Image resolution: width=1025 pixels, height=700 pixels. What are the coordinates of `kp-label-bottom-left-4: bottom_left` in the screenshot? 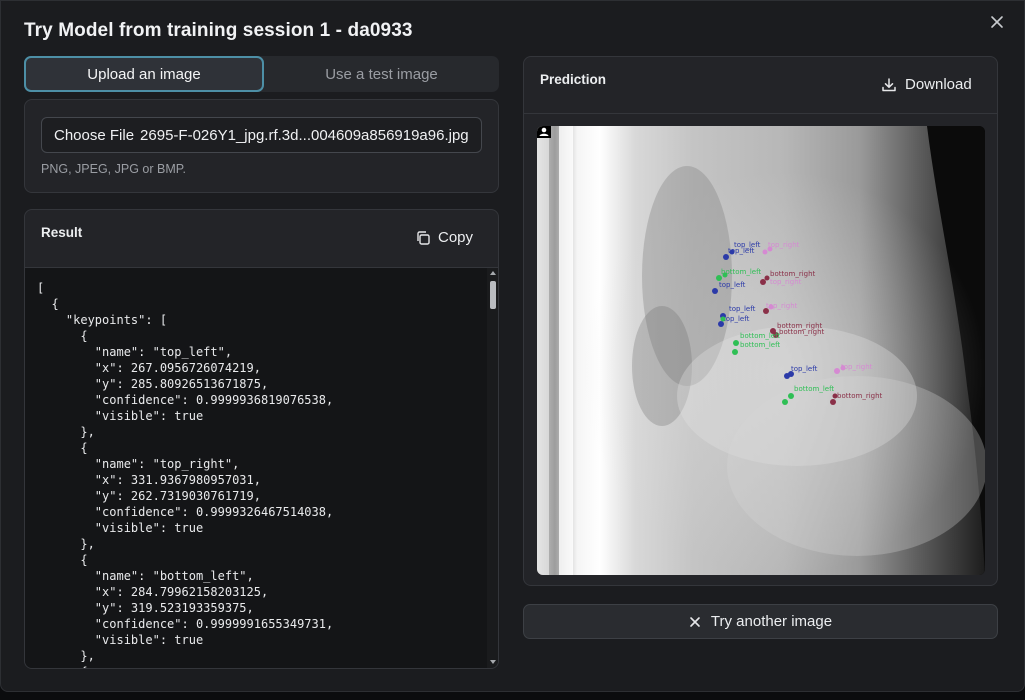 It's located at (814, 389).